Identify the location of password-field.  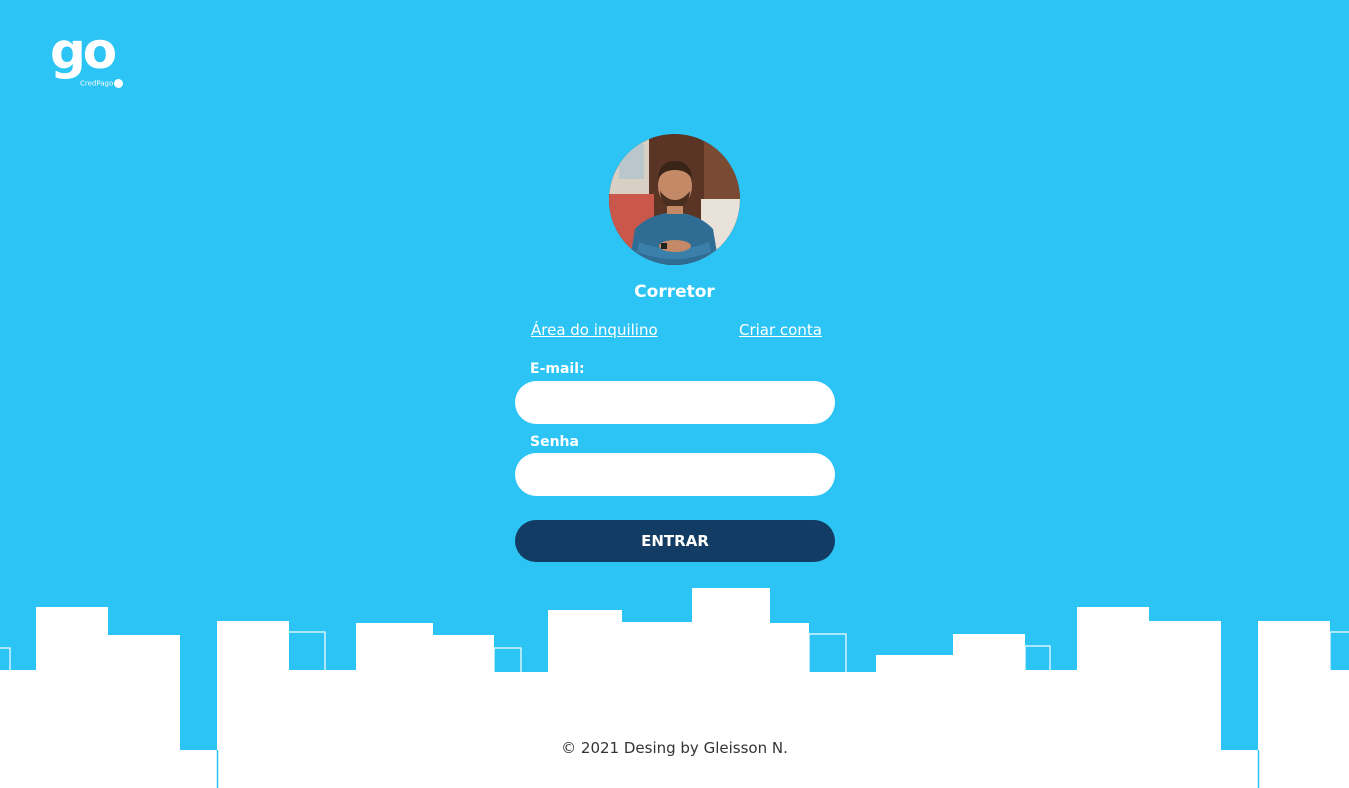
(675, 474).